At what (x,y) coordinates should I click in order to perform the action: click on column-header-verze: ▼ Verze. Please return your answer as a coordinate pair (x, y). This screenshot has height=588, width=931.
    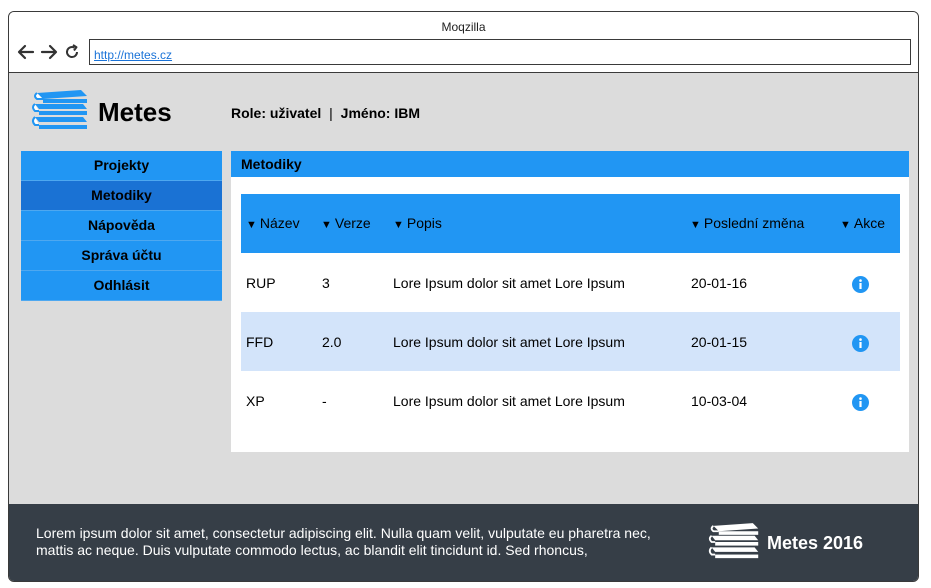
    Looking at the image, I should click on (346, 223).